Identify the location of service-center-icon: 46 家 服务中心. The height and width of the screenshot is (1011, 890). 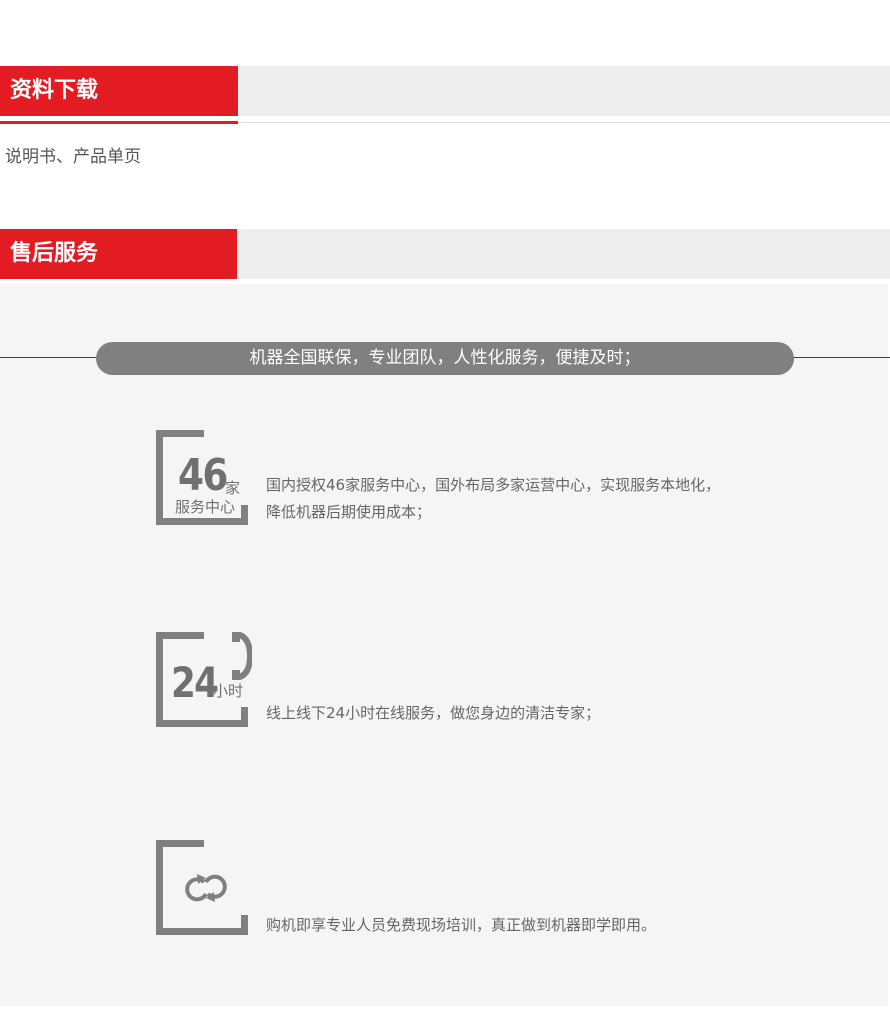
(202, 477).